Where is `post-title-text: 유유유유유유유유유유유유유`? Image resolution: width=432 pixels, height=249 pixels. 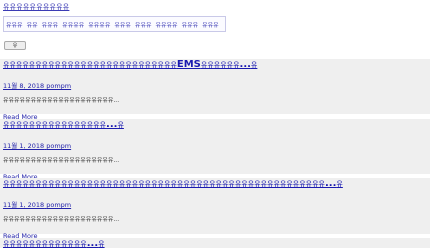
post-title-text: 유유유유유유유유유유유유유 is located at coordinates (45, 244).